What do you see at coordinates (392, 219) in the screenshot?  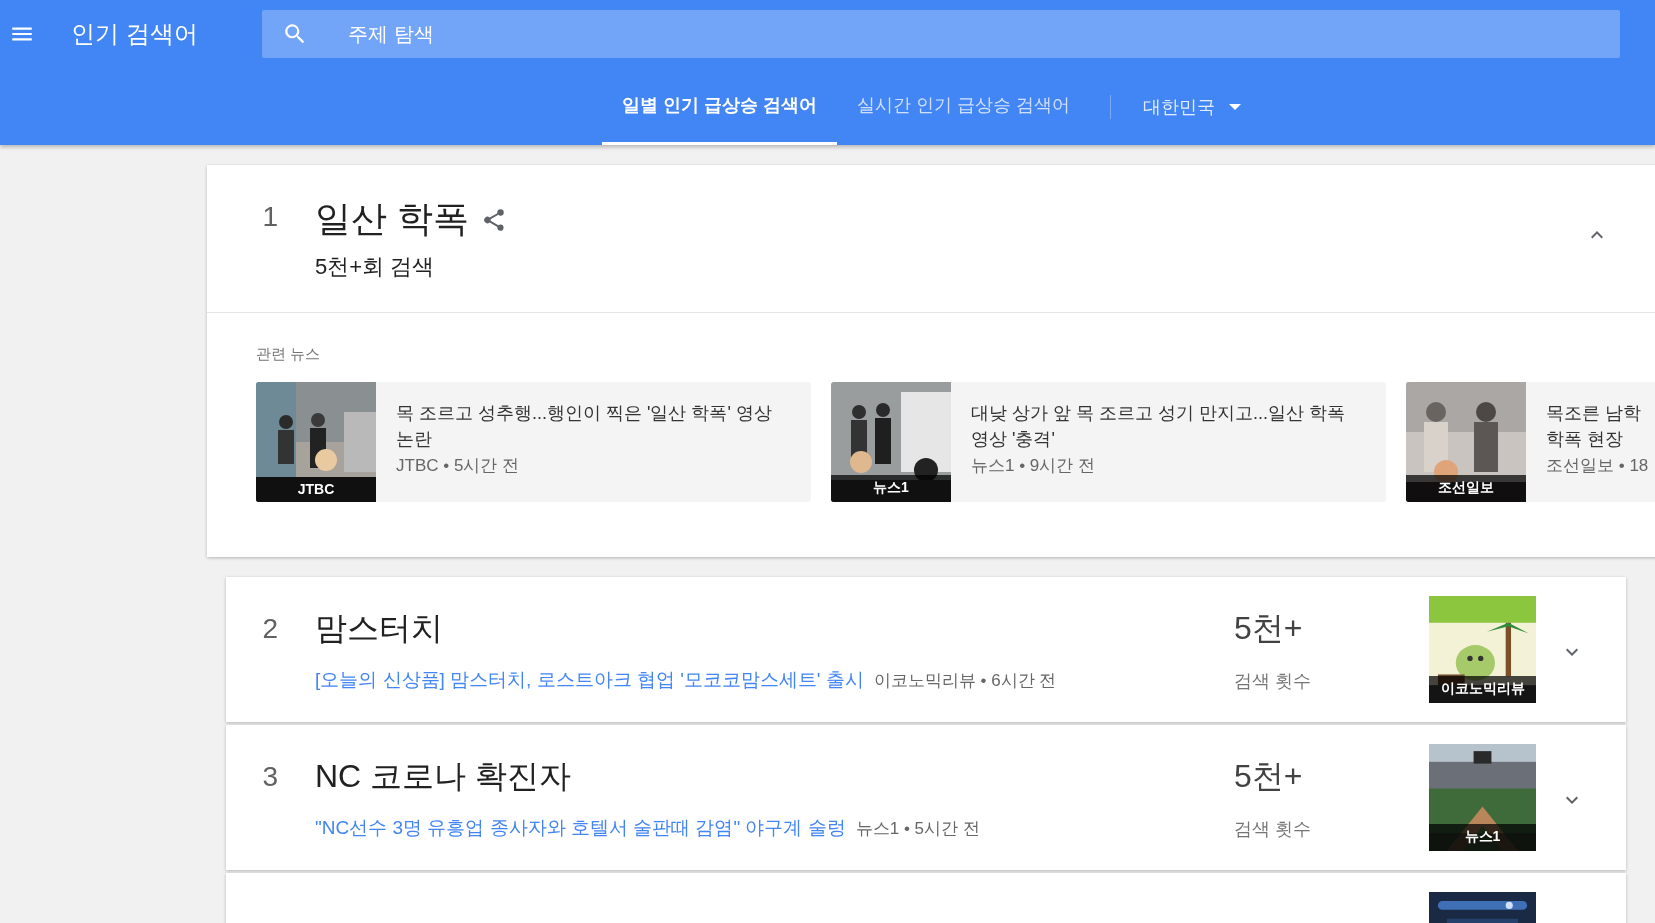 I see `trend-title: 일산 학폭` at bounding box center [392, 219].